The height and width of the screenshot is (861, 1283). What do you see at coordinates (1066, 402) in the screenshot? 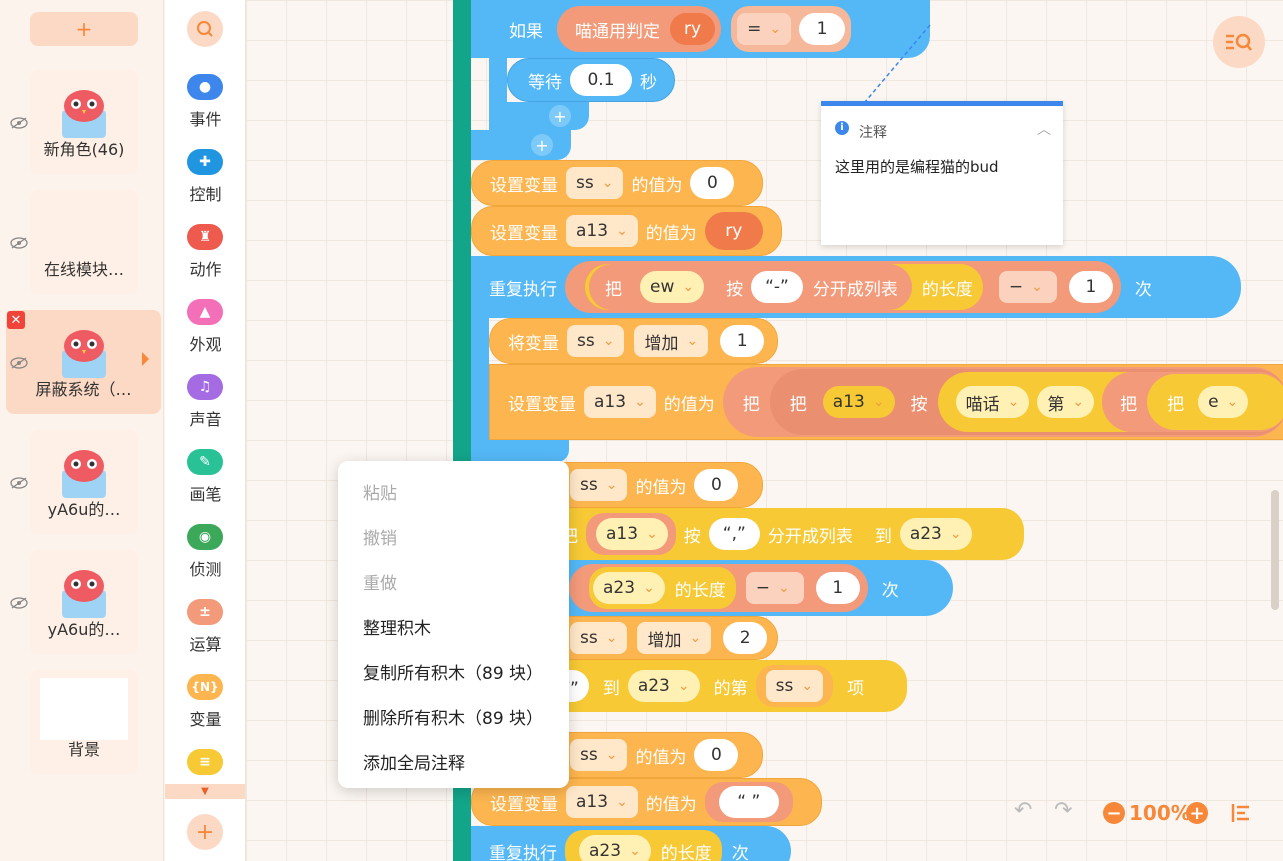
I see `nth-dropdown: 第` at bounding box center [1066, 402].